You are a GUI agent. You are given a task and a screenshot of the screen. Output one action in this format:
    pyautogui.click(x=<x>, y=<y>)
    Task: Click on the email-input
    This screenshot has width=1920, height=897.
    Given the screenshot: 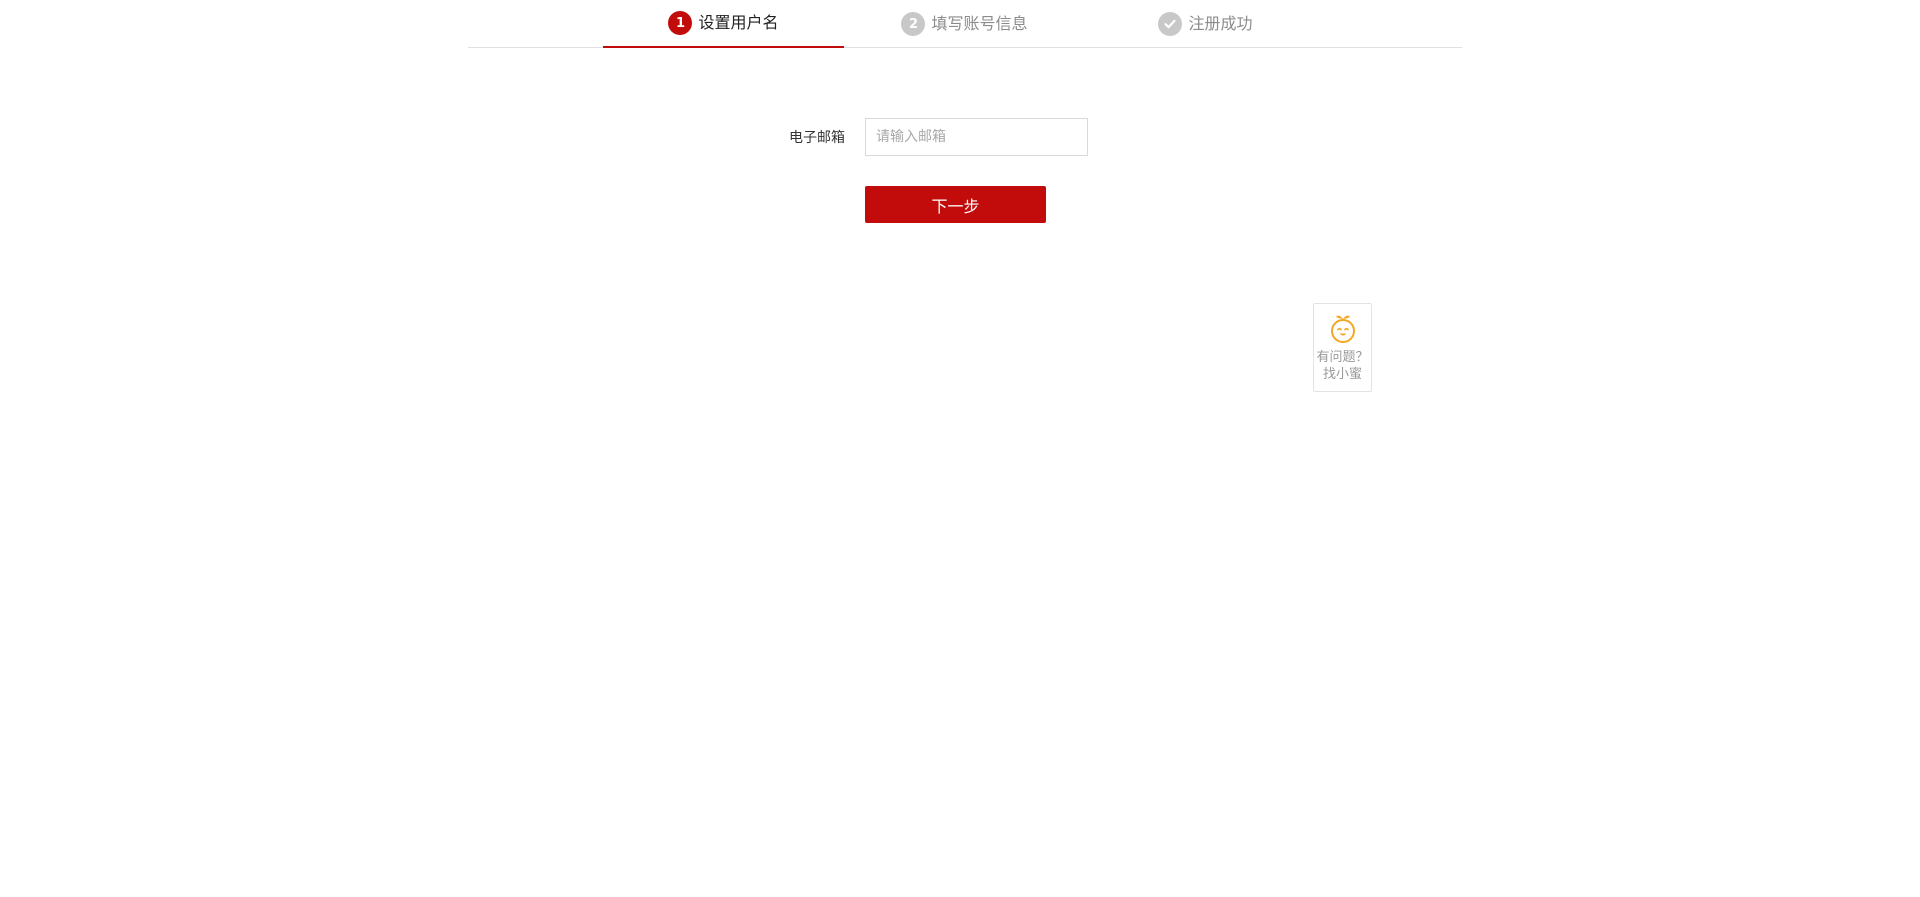 What is the action you would take?
    pyautogui.click(x=976, y=137)
    